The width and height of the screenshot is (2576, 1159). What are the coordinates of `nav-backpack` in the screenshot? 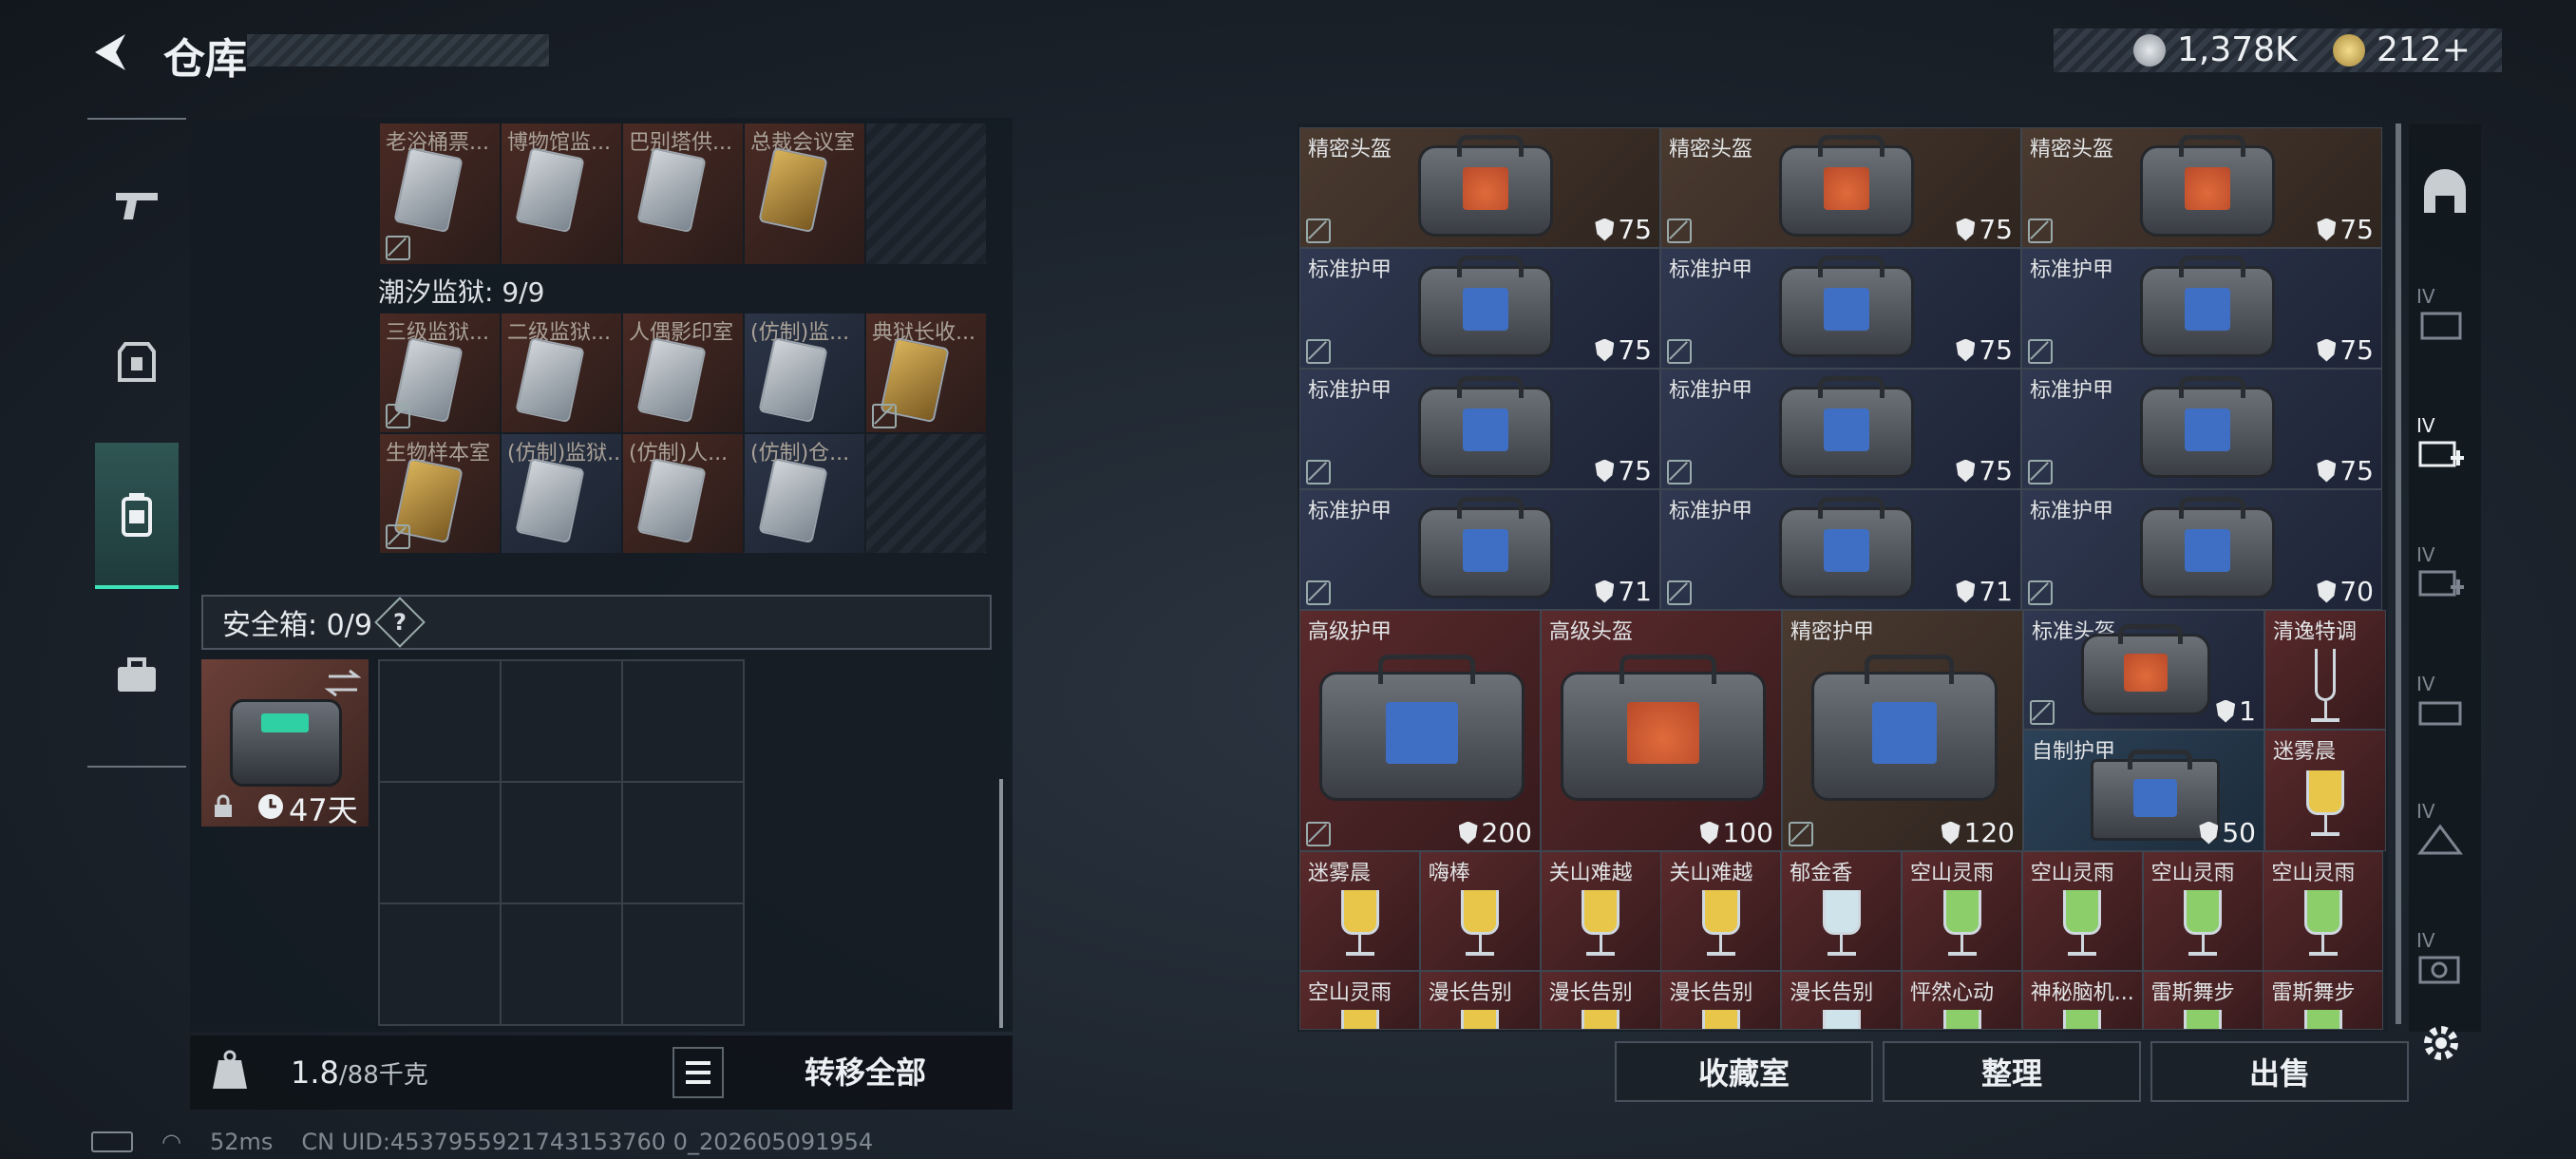 It's located at (137, 516).